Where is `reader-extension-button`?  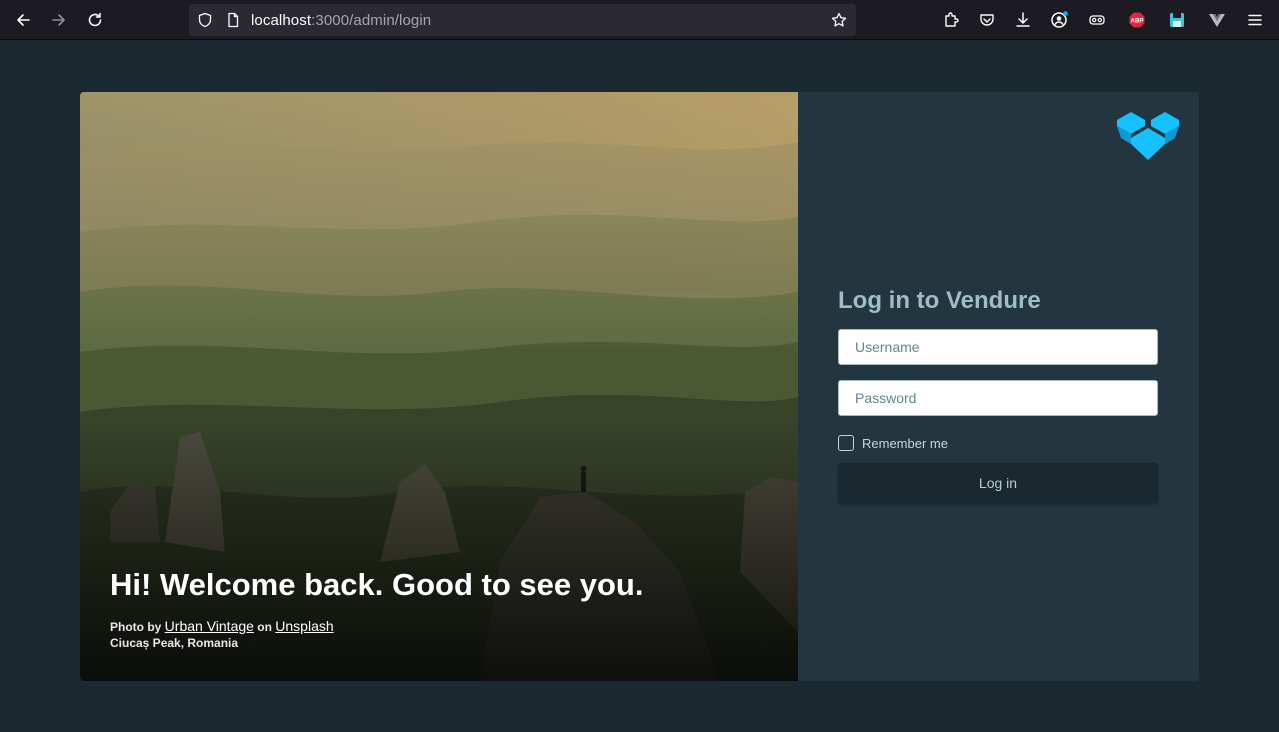
reader-extension-button is located at coordinates (1097, 20).